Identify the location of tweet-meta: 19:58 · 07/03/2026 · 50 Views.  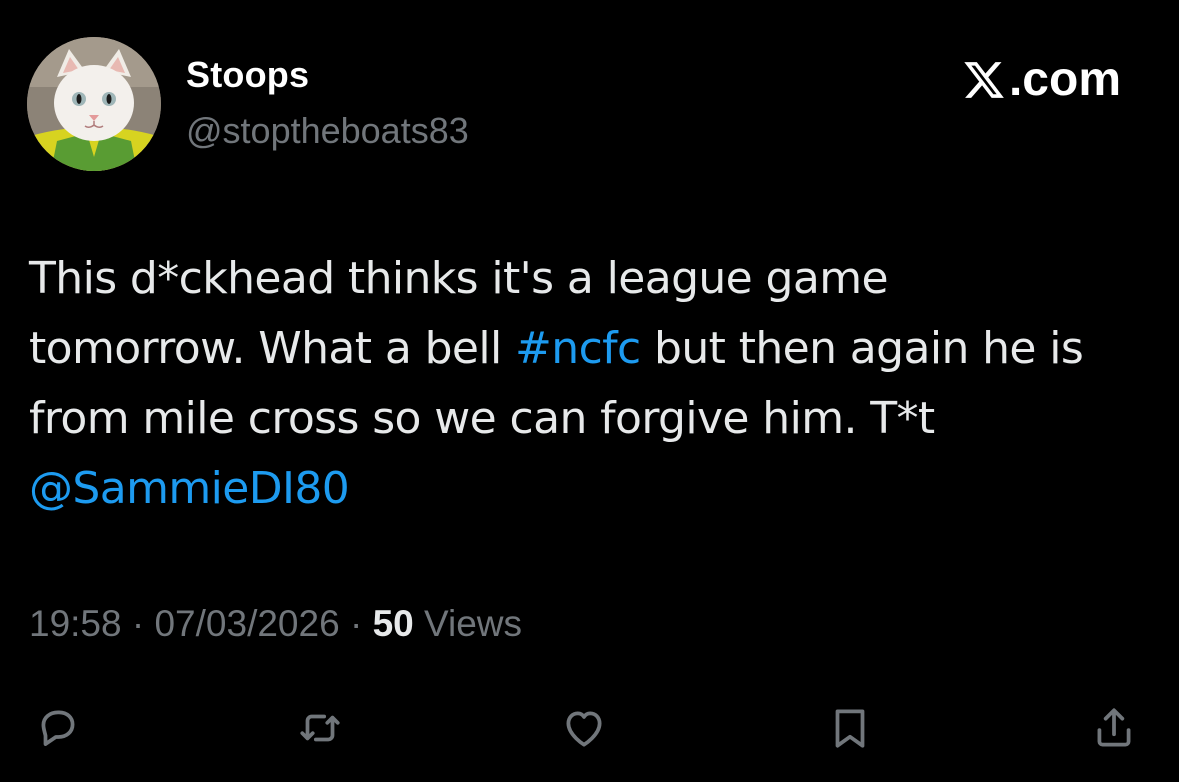
(275, 624).